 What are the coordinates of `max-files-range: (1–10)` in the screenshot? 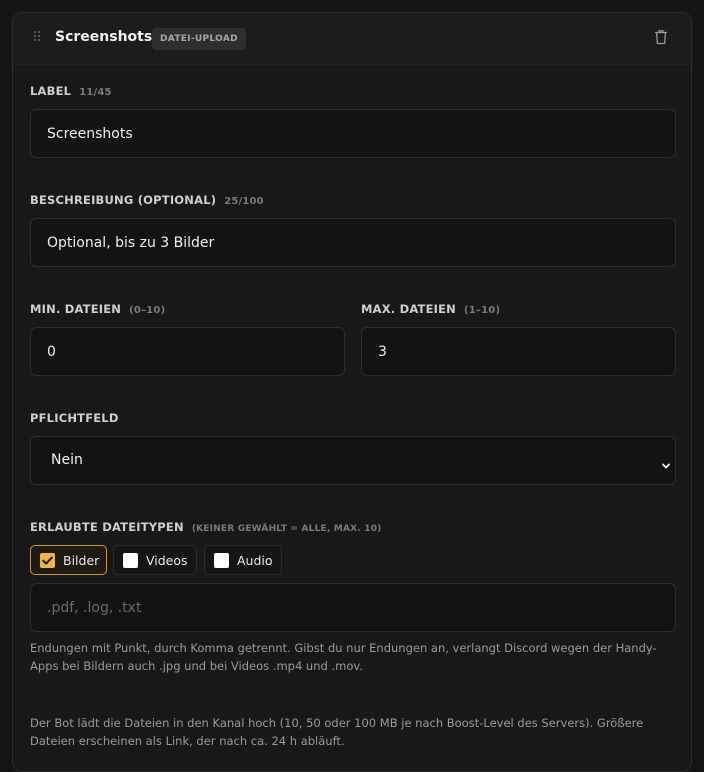 It's located at (482, 310).